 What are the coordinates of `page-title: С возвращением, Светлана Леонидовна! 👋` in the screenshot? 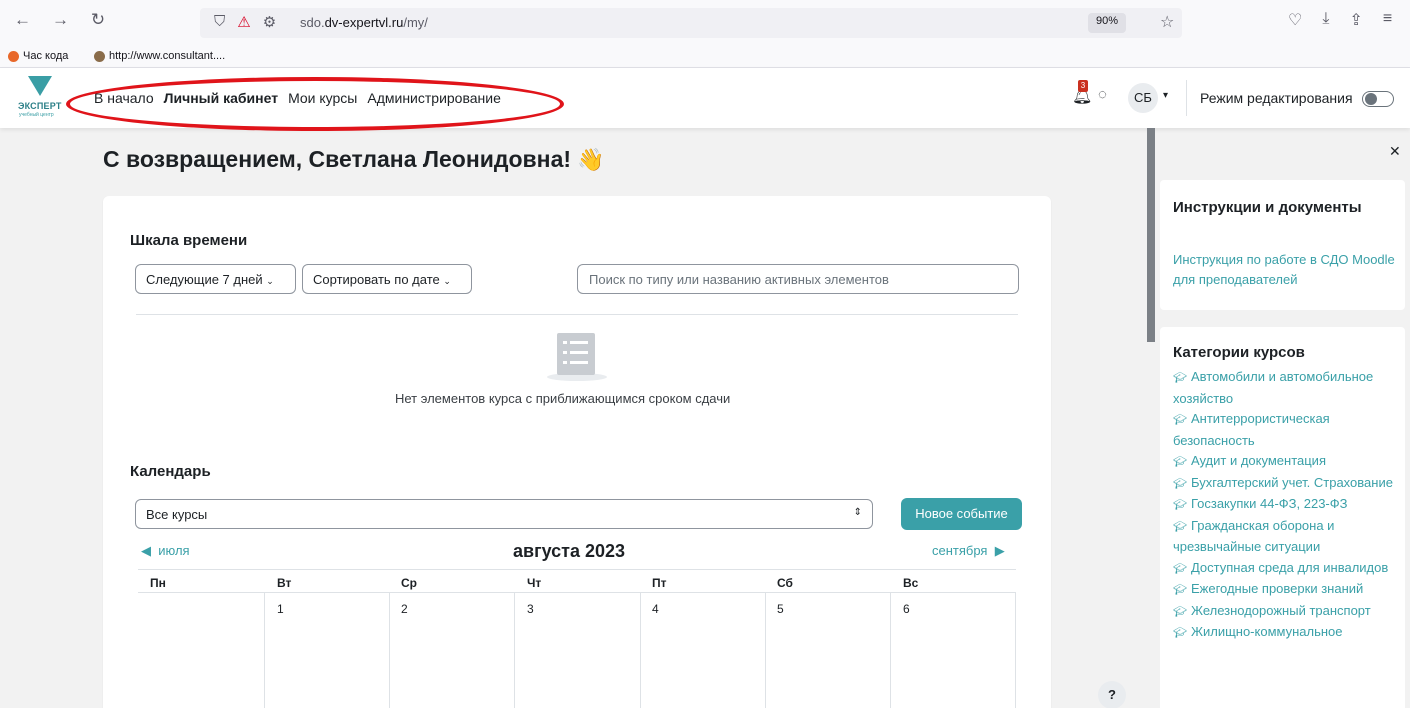 It's located at (354, 159).